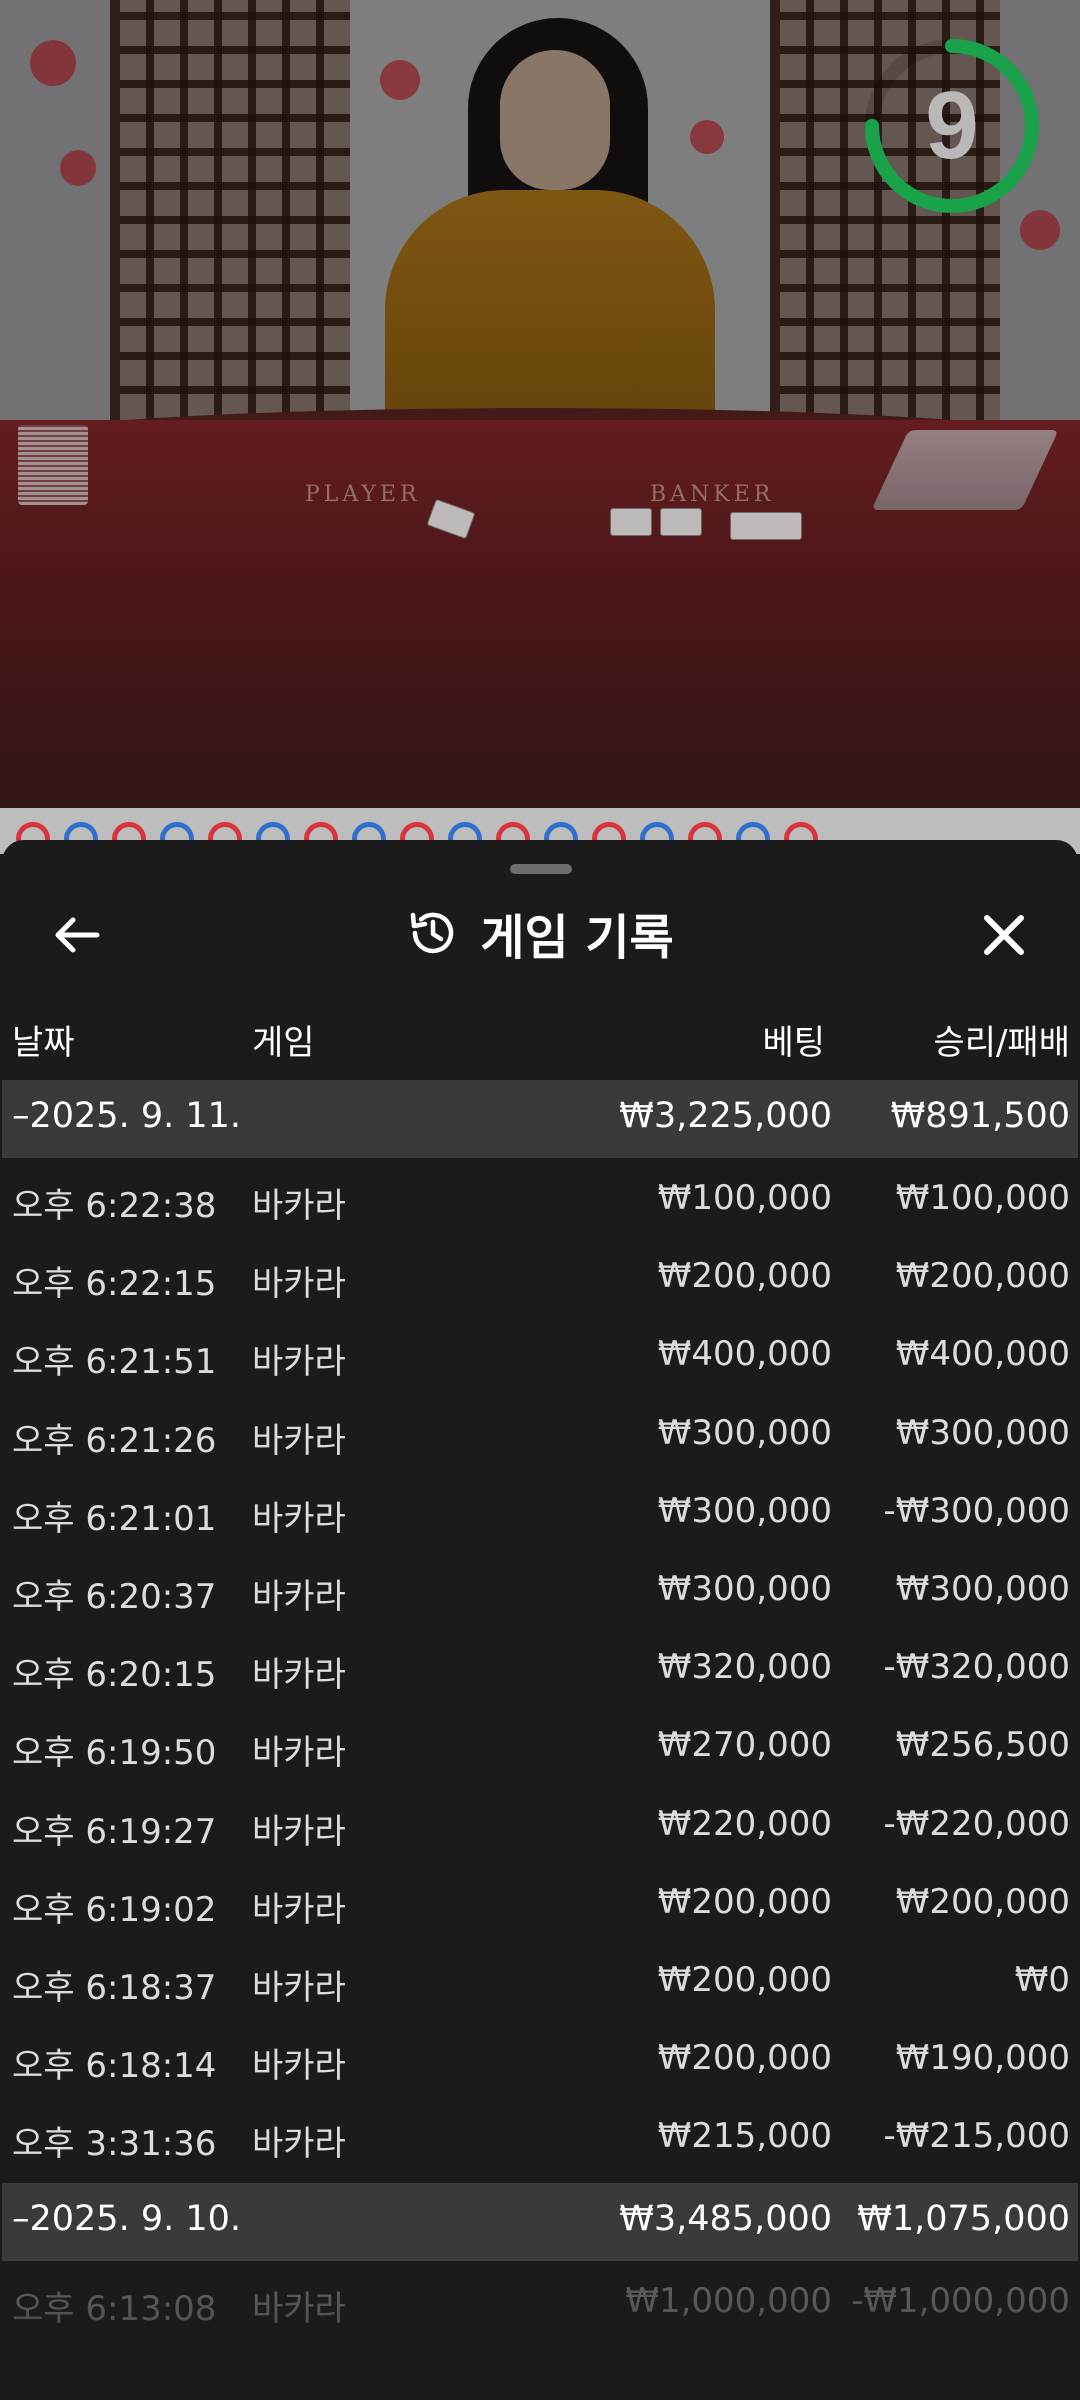 The image size is (1080, 2400). I want to click on sheet-header: 게임 기록, so click(540, 933).